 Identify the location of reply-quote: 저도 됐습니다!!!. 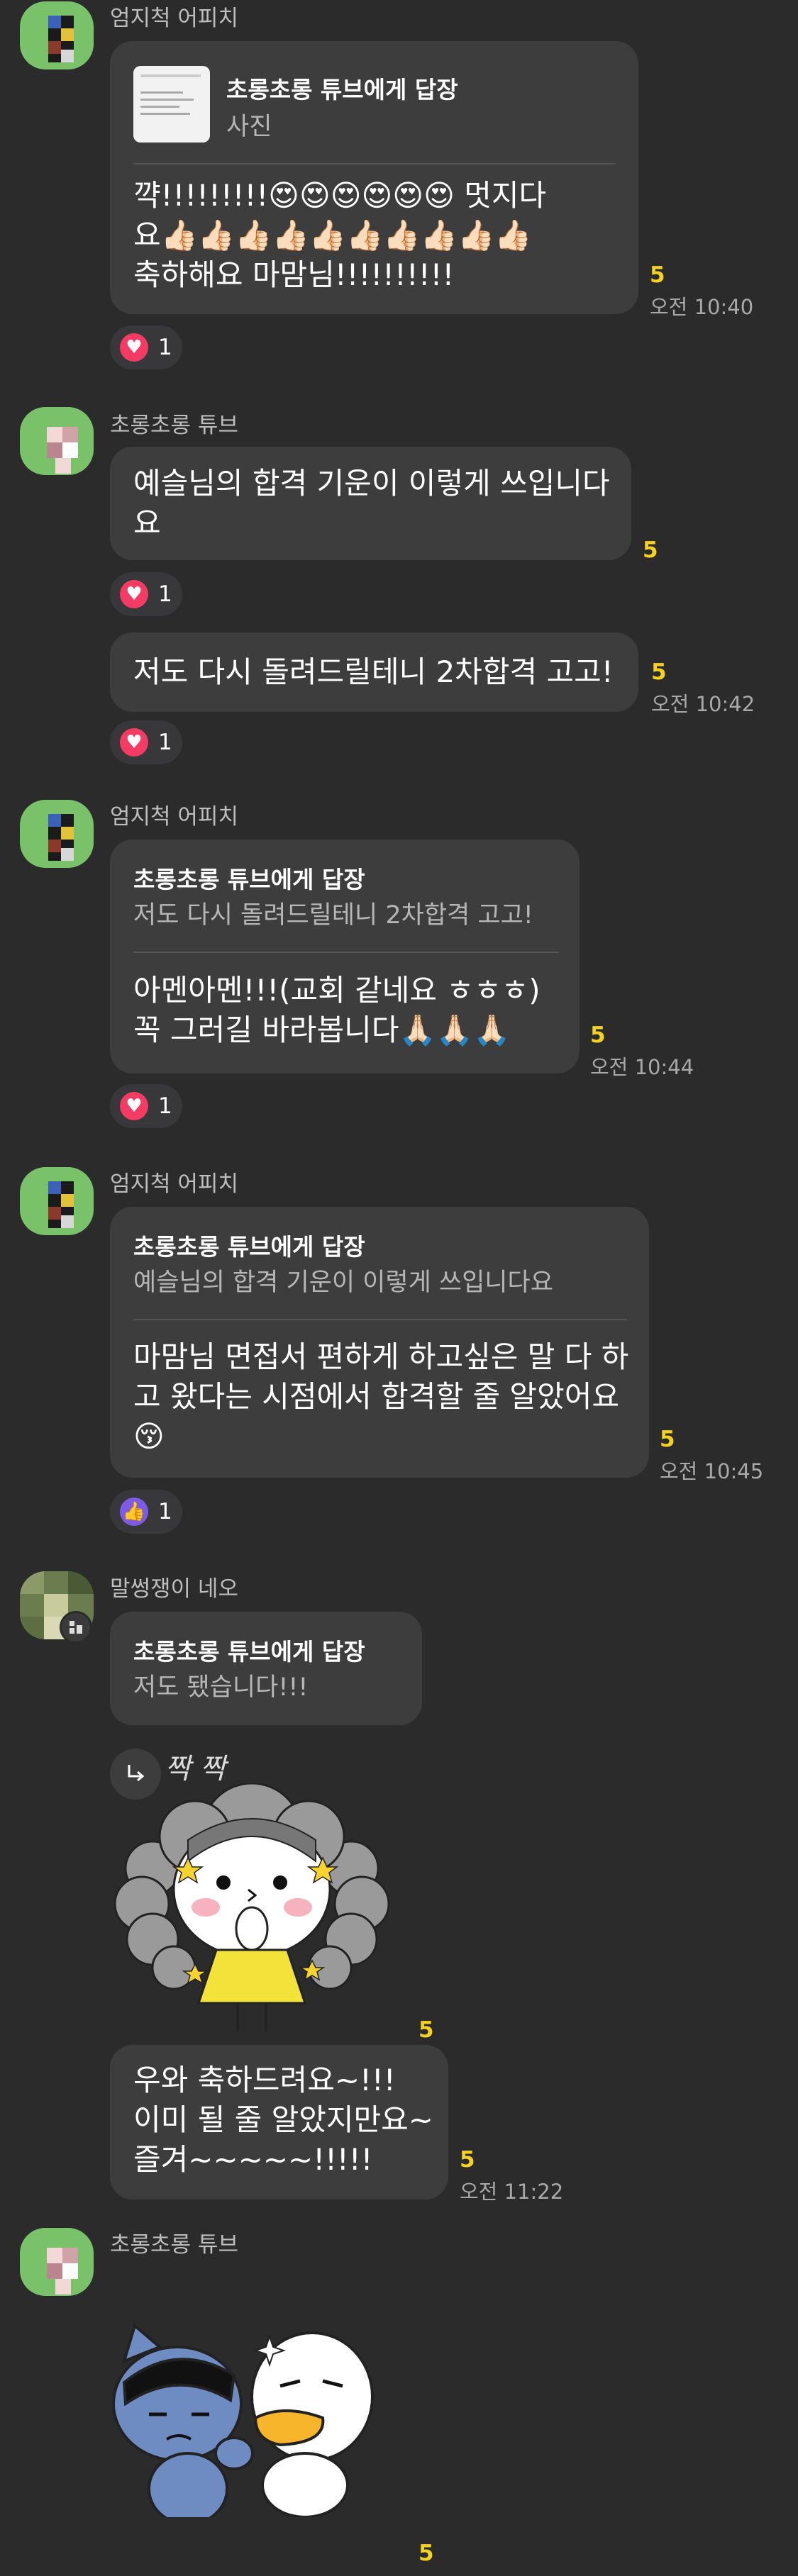
(221, 1687).